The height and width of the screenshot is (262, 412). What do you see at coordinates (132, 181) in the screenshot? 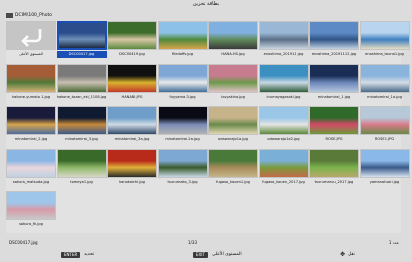
I see `file-name-label: kanokoichi.jpg` at bounding box center [132, 181].